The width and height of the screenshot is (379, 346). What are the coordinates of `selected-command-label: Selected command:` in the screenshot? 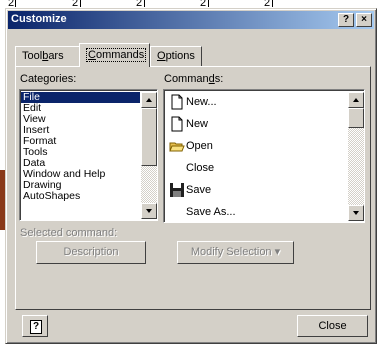 It's located at (69, 233).